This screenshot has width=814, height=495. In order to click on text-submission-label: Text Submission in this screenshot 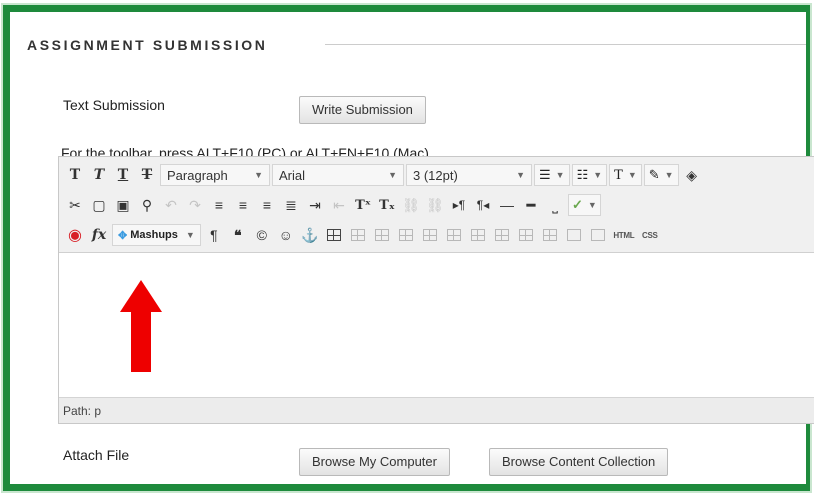, I will do `click(114, 105)`.